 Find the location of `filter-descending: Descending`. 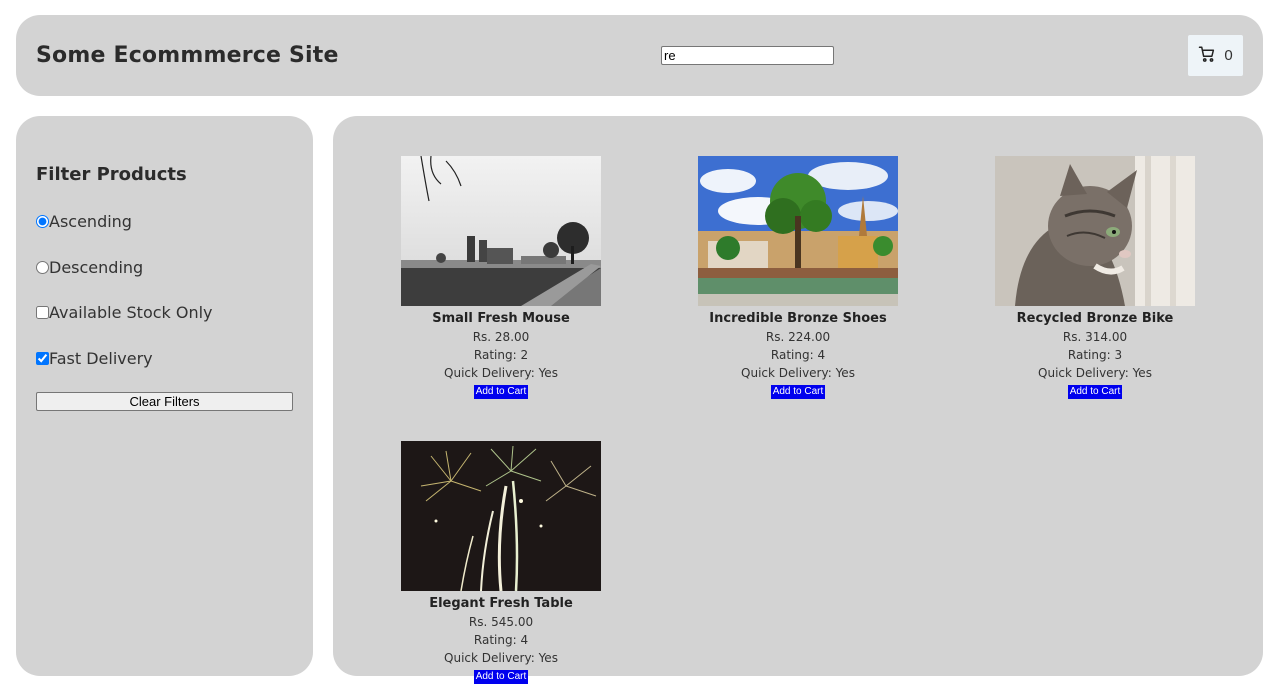

filter-descending: Descending is located at coordinates (89, 267).